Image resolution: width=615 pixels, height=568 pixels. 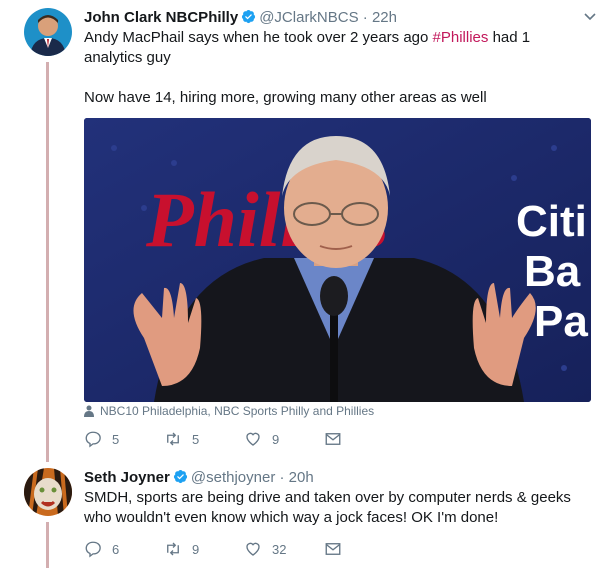 What do you see at coordinates (461, 37) in the screenshot?
I see `hashtag-link: #Phillies` at bounding box center [461, 37].